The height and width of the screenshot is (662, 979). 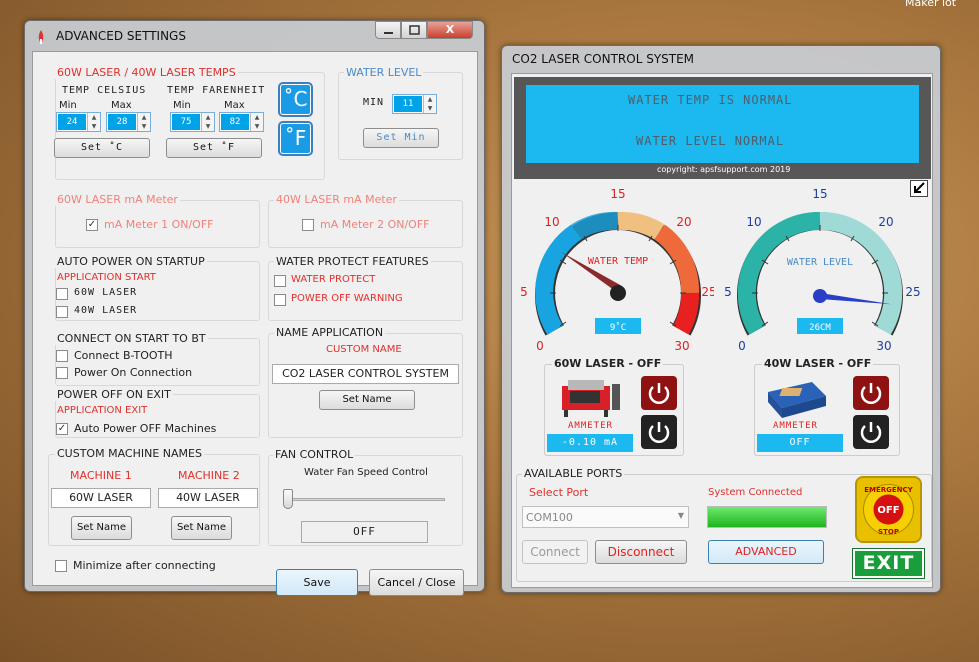 What do you see at coordinates (336, 199) in the screenshot?
I see `ma-meter-2-group-label: 40W LASER mA Meter` at bounding box center [336, 199].